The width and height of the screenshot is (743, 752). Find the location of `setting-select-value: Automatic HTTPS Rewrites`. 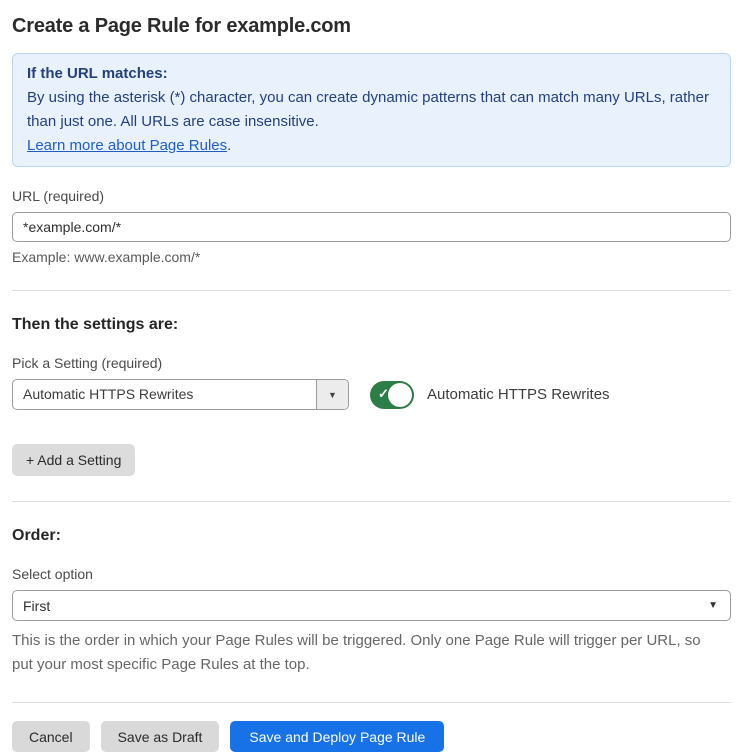

setting-select-value: Automatic HTTPS Rewrites is located at coordinates (108, 394).